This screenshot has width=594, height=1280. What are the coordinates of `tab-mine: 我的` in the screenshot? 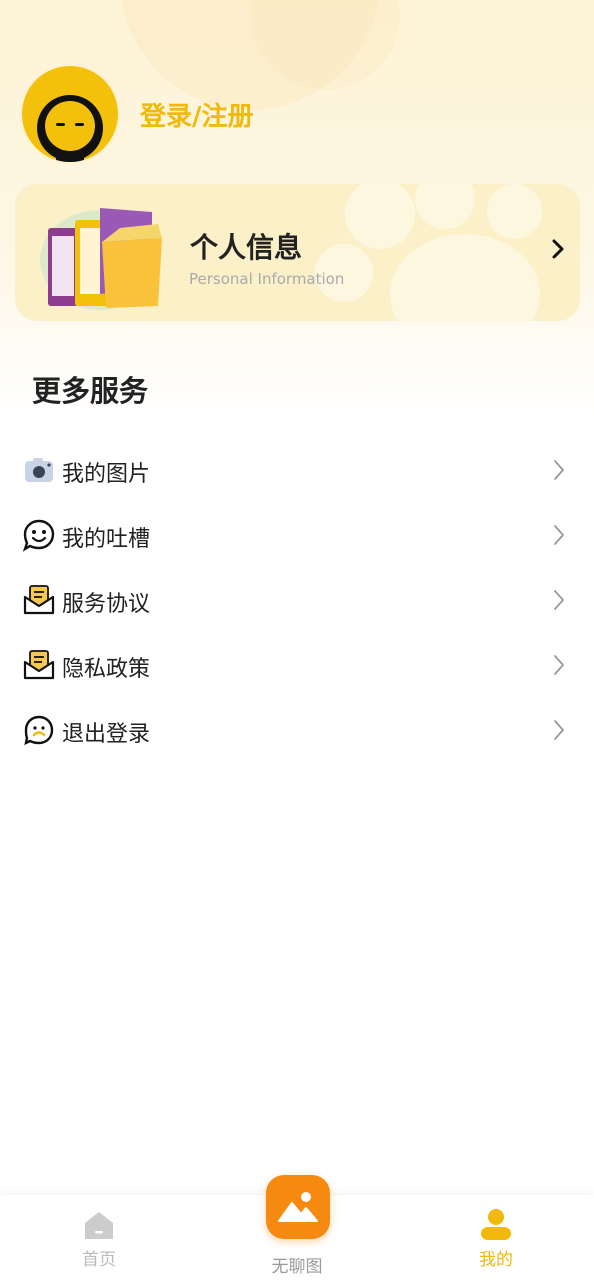 It's located at (496, 1237).